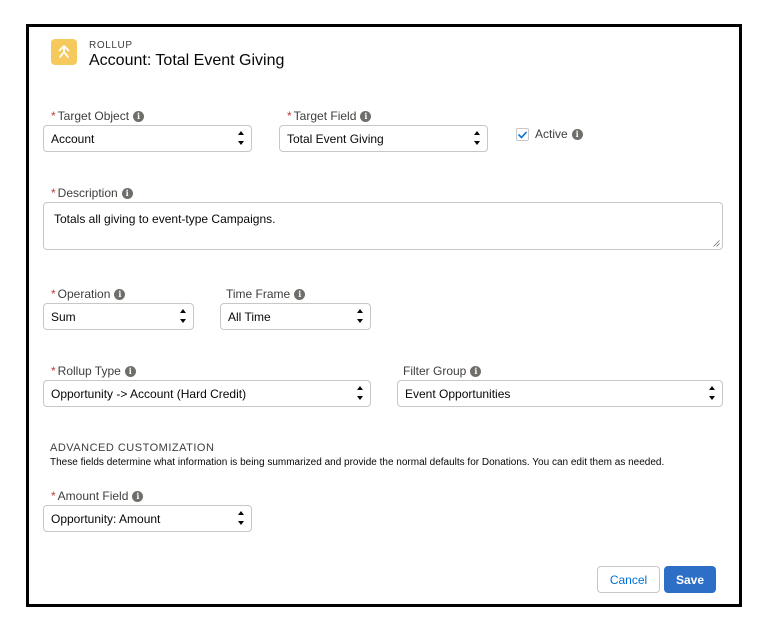 The image size is (768, 631). What do you see at coordinates (118, 316) in the screenshot?
I see `operation-select: Sum` at bounding box center [118, 316].